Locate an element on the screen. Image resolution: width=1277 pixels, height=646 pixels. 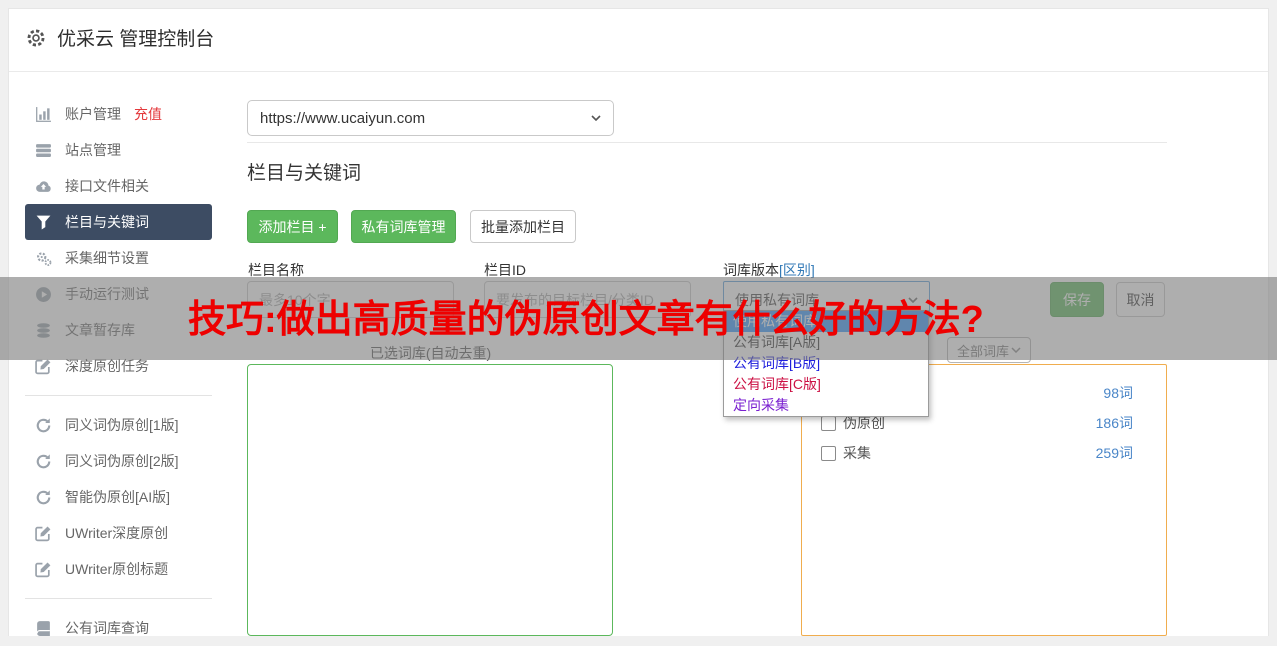
sidebar-item-label: 站点管理 is located at coordinates (93, 150).